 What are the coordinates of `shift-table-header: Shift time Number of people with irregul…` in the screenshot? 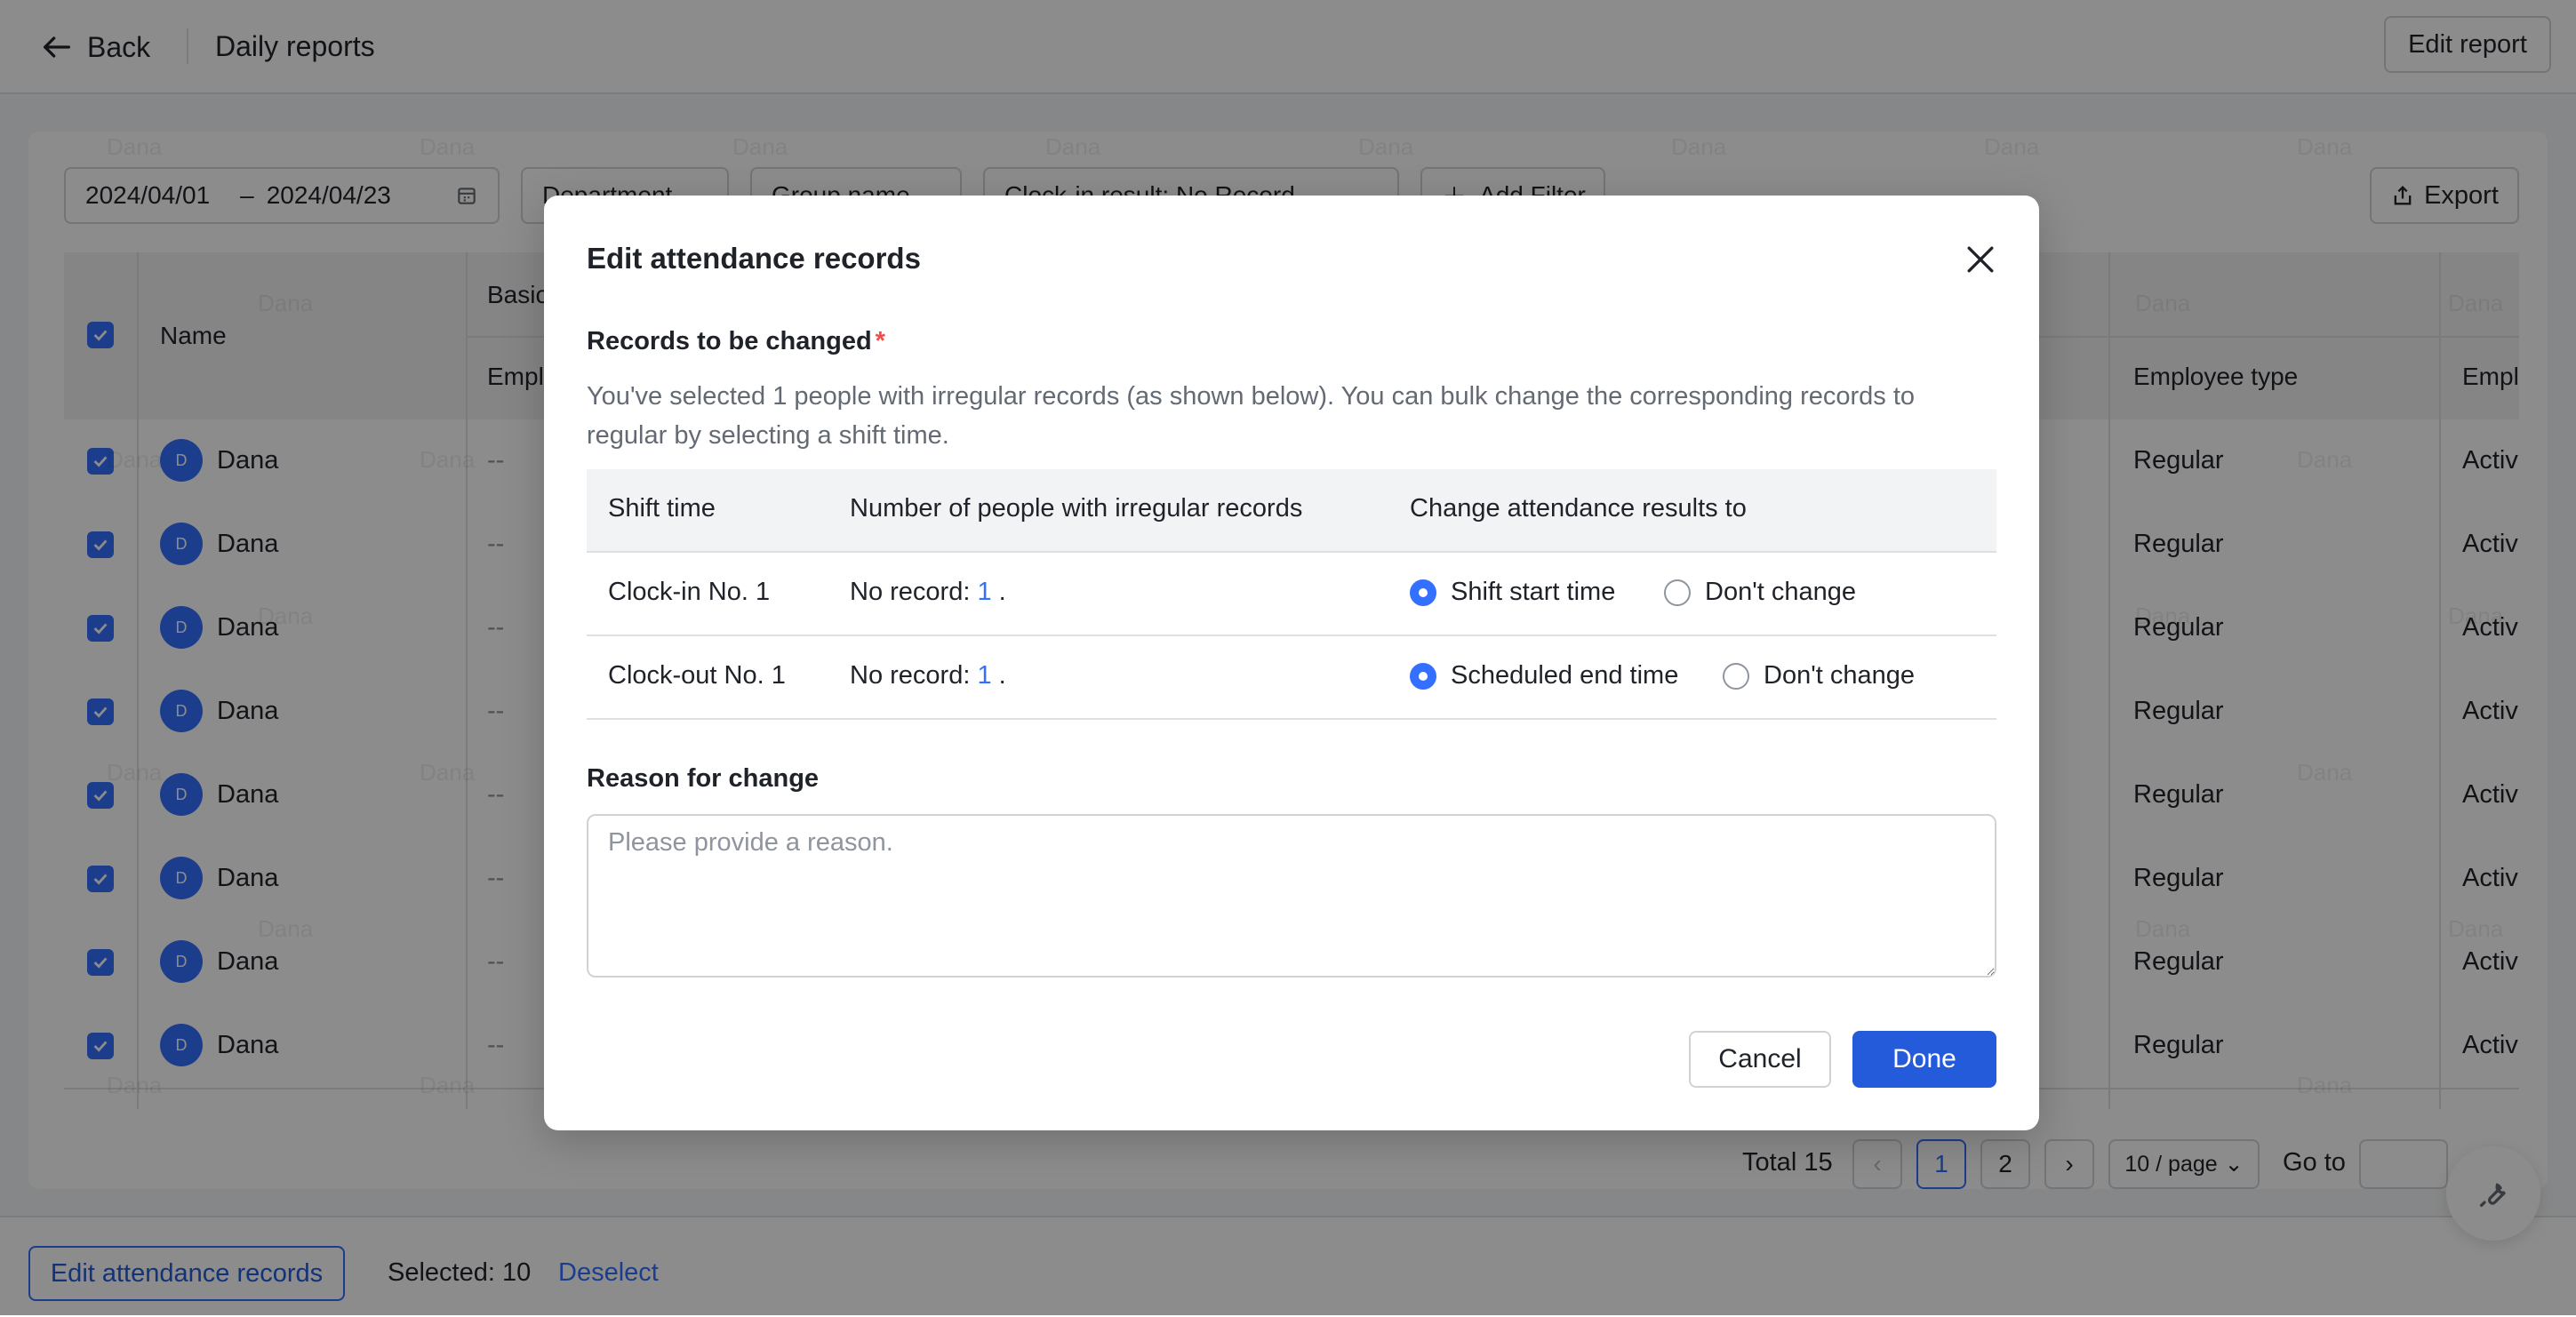 It's located at (1291, 511).